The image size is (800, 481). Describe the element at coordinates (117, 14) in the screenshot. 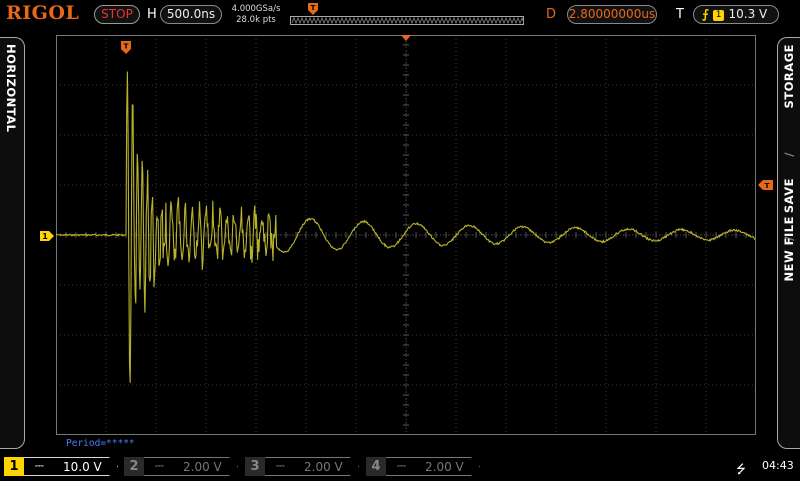

I see `run-stop-indicator: STOP` at that location.